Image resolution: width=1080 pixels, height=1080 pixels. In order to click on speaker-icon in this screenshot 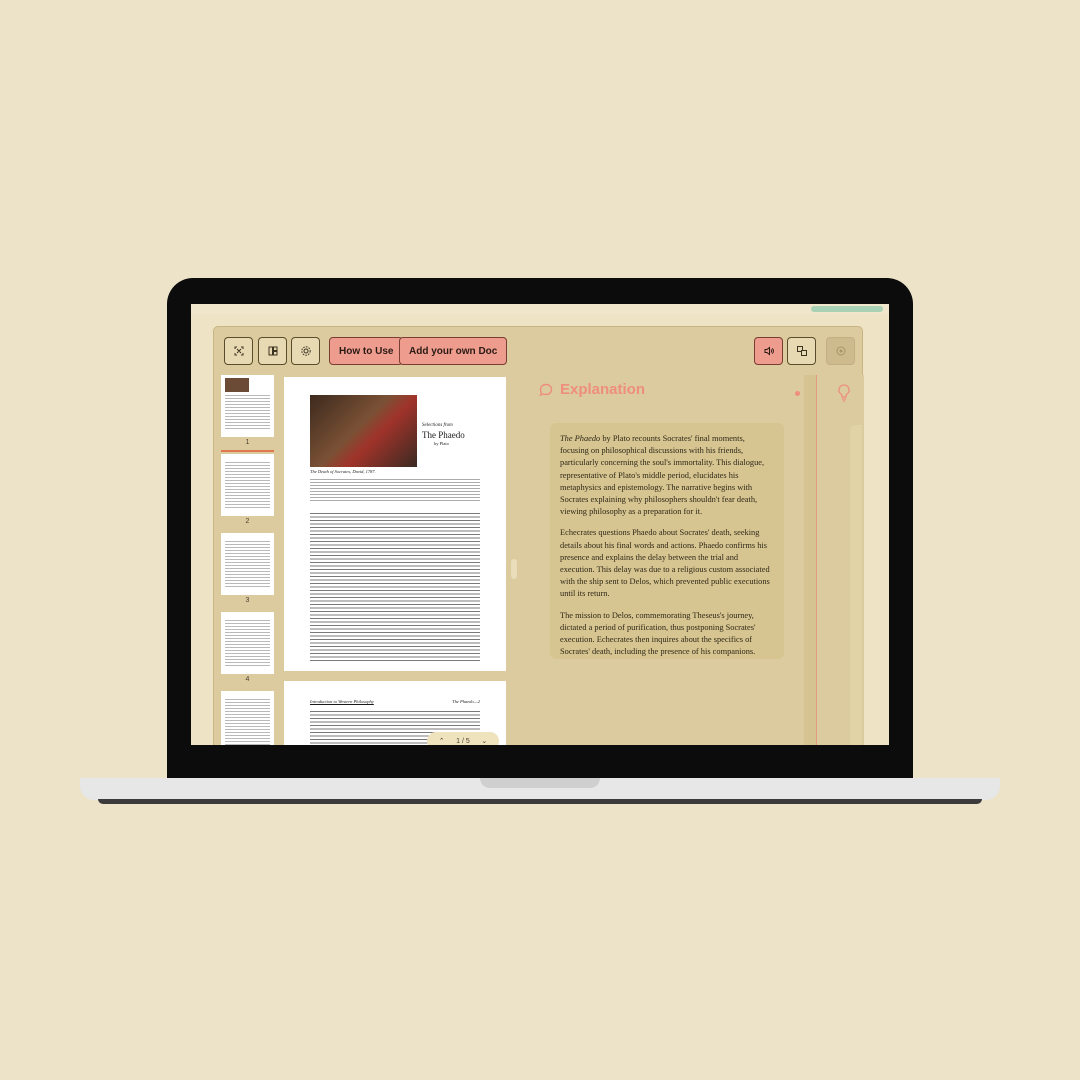, I will do `click(769, 351)`.